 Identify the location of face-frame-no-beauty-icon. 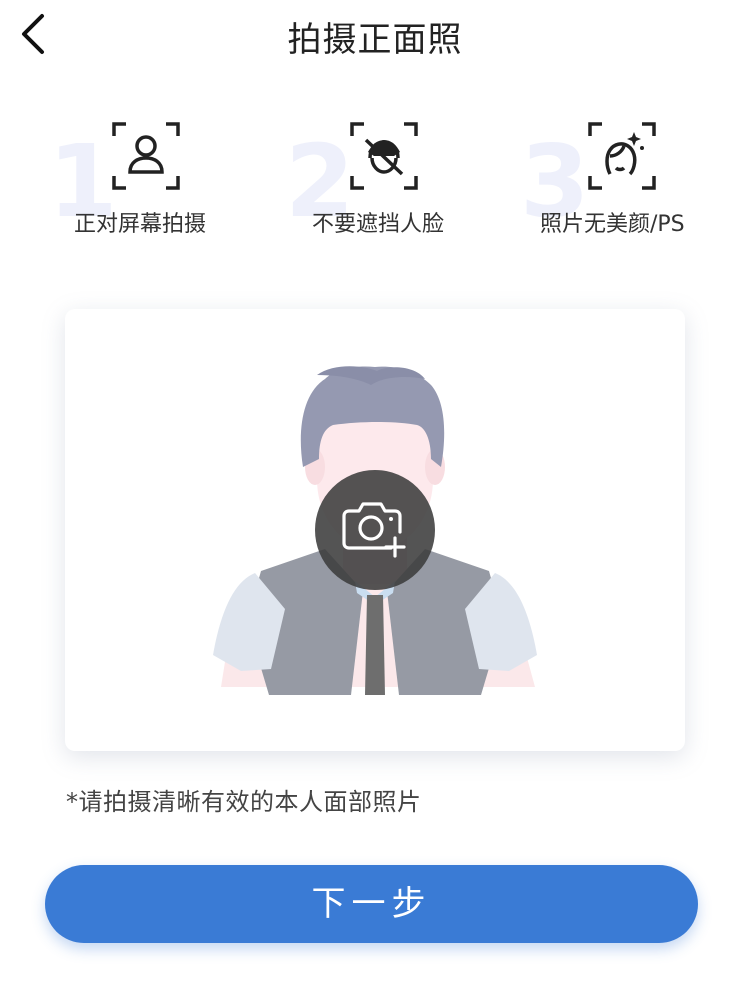
(622, 156).